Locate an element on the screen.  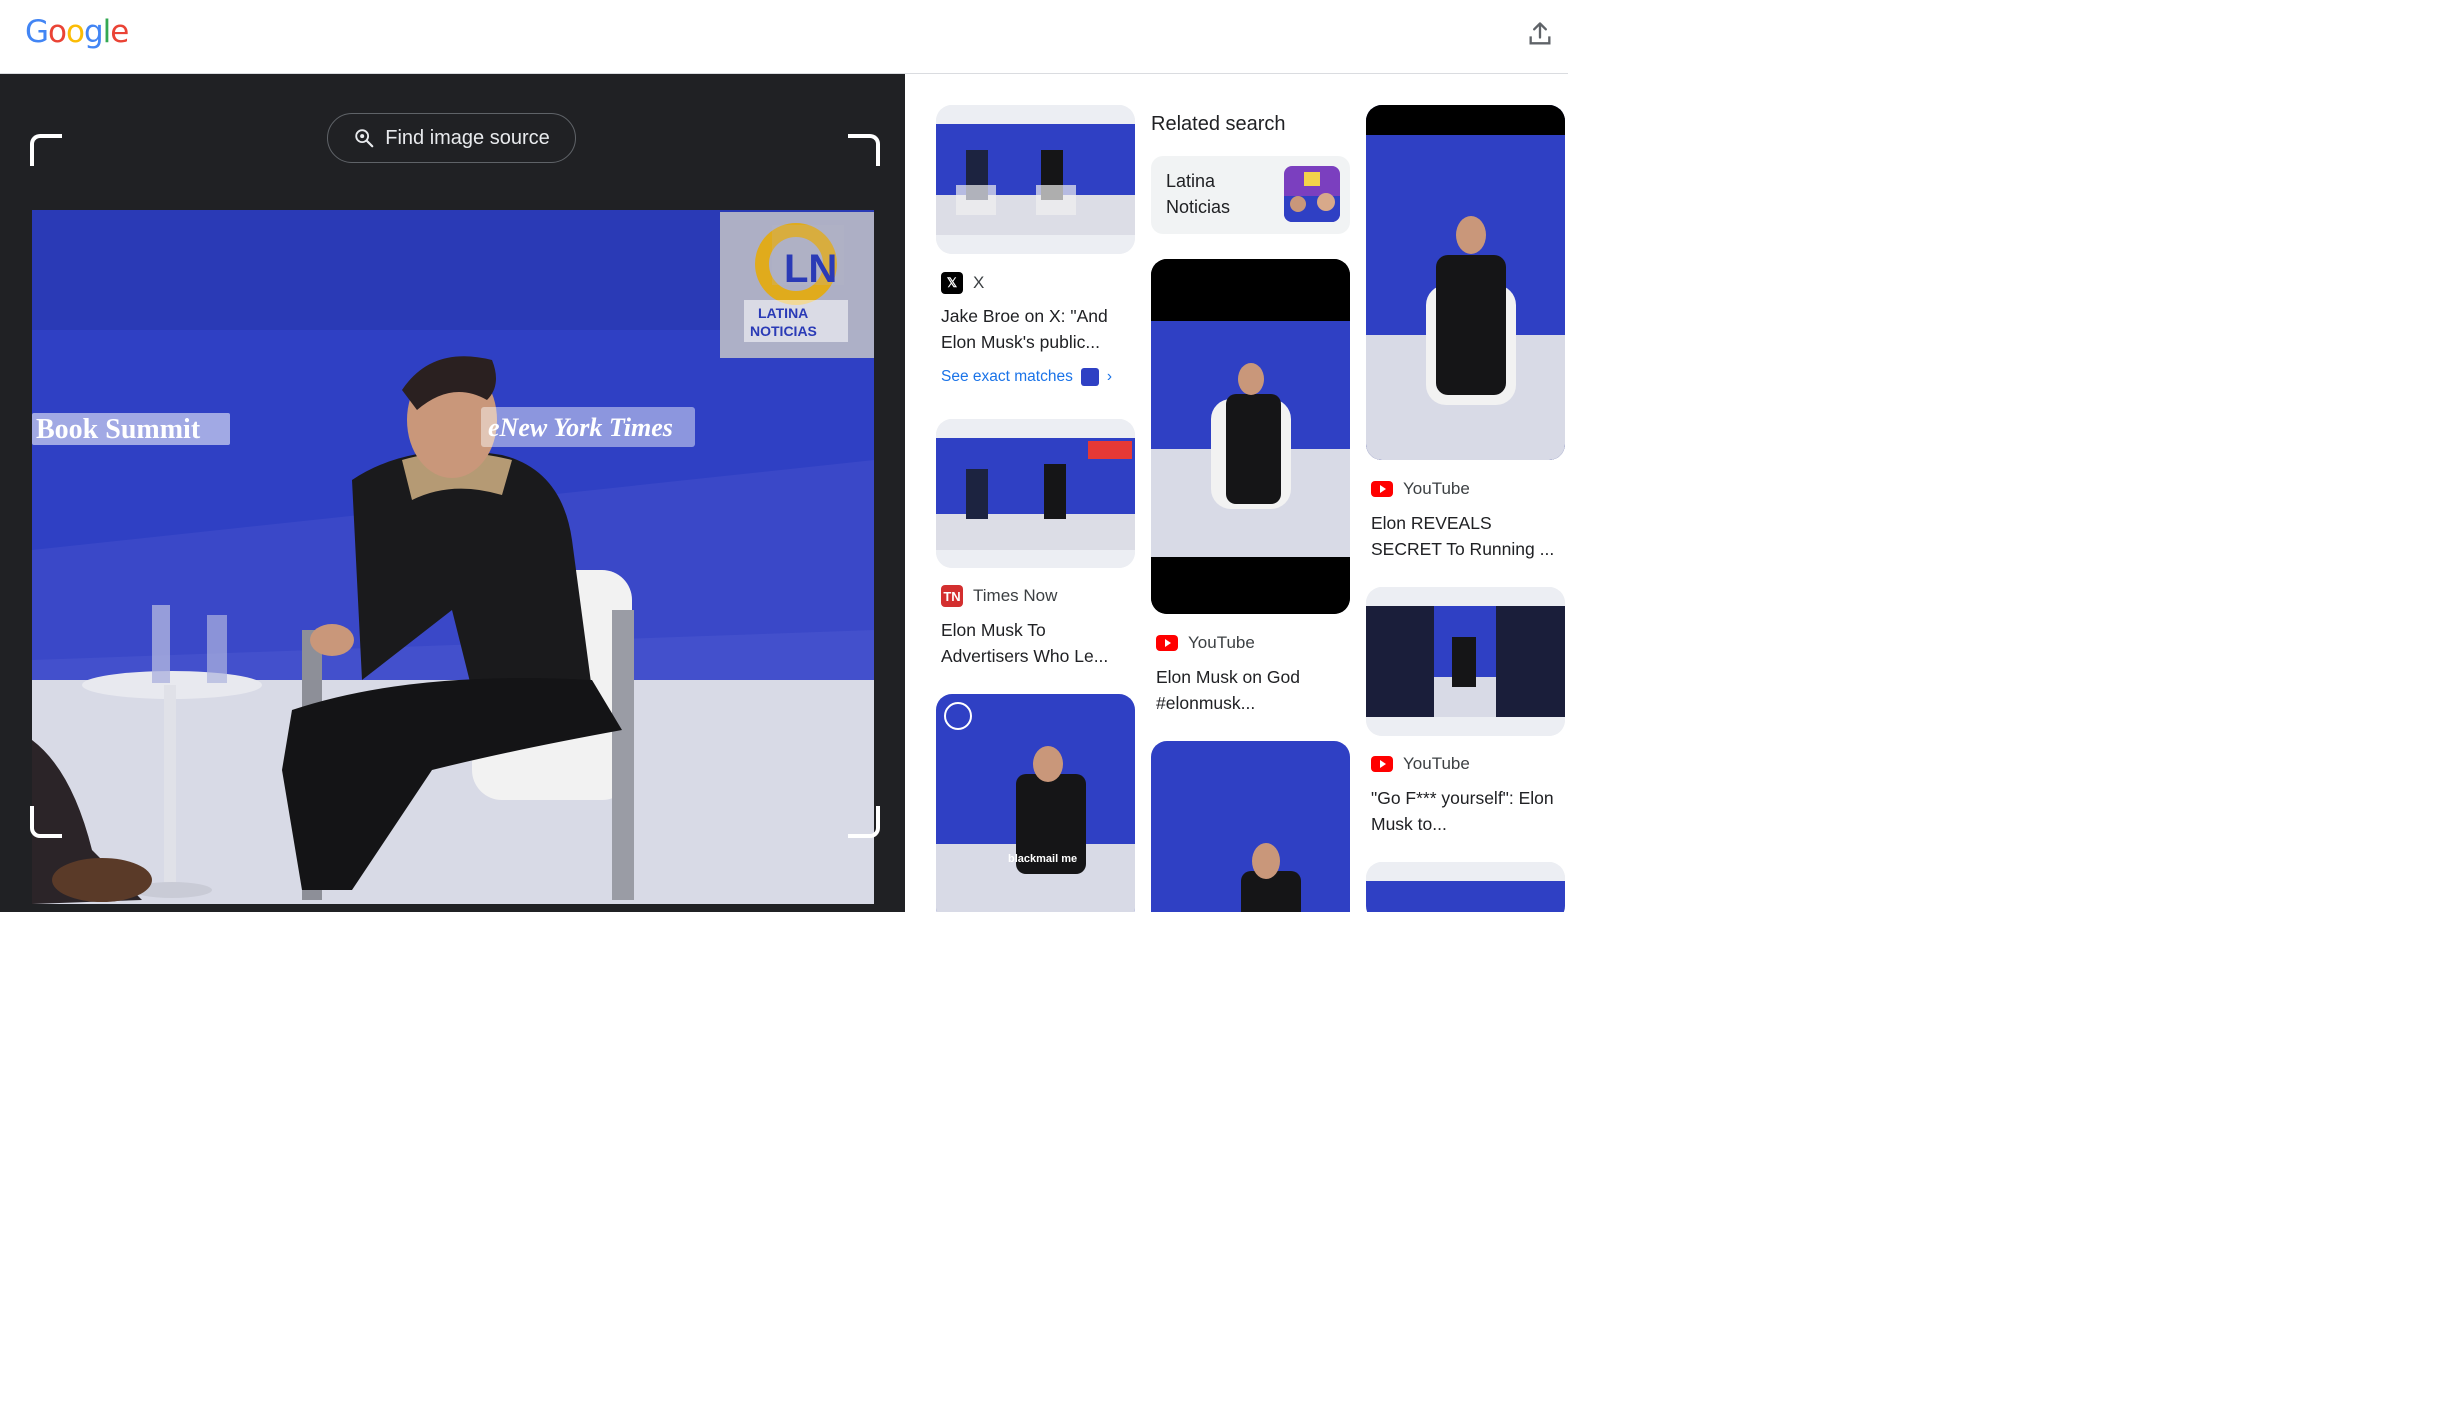
crop-handle-top-right is located at coordinates (864, 150).